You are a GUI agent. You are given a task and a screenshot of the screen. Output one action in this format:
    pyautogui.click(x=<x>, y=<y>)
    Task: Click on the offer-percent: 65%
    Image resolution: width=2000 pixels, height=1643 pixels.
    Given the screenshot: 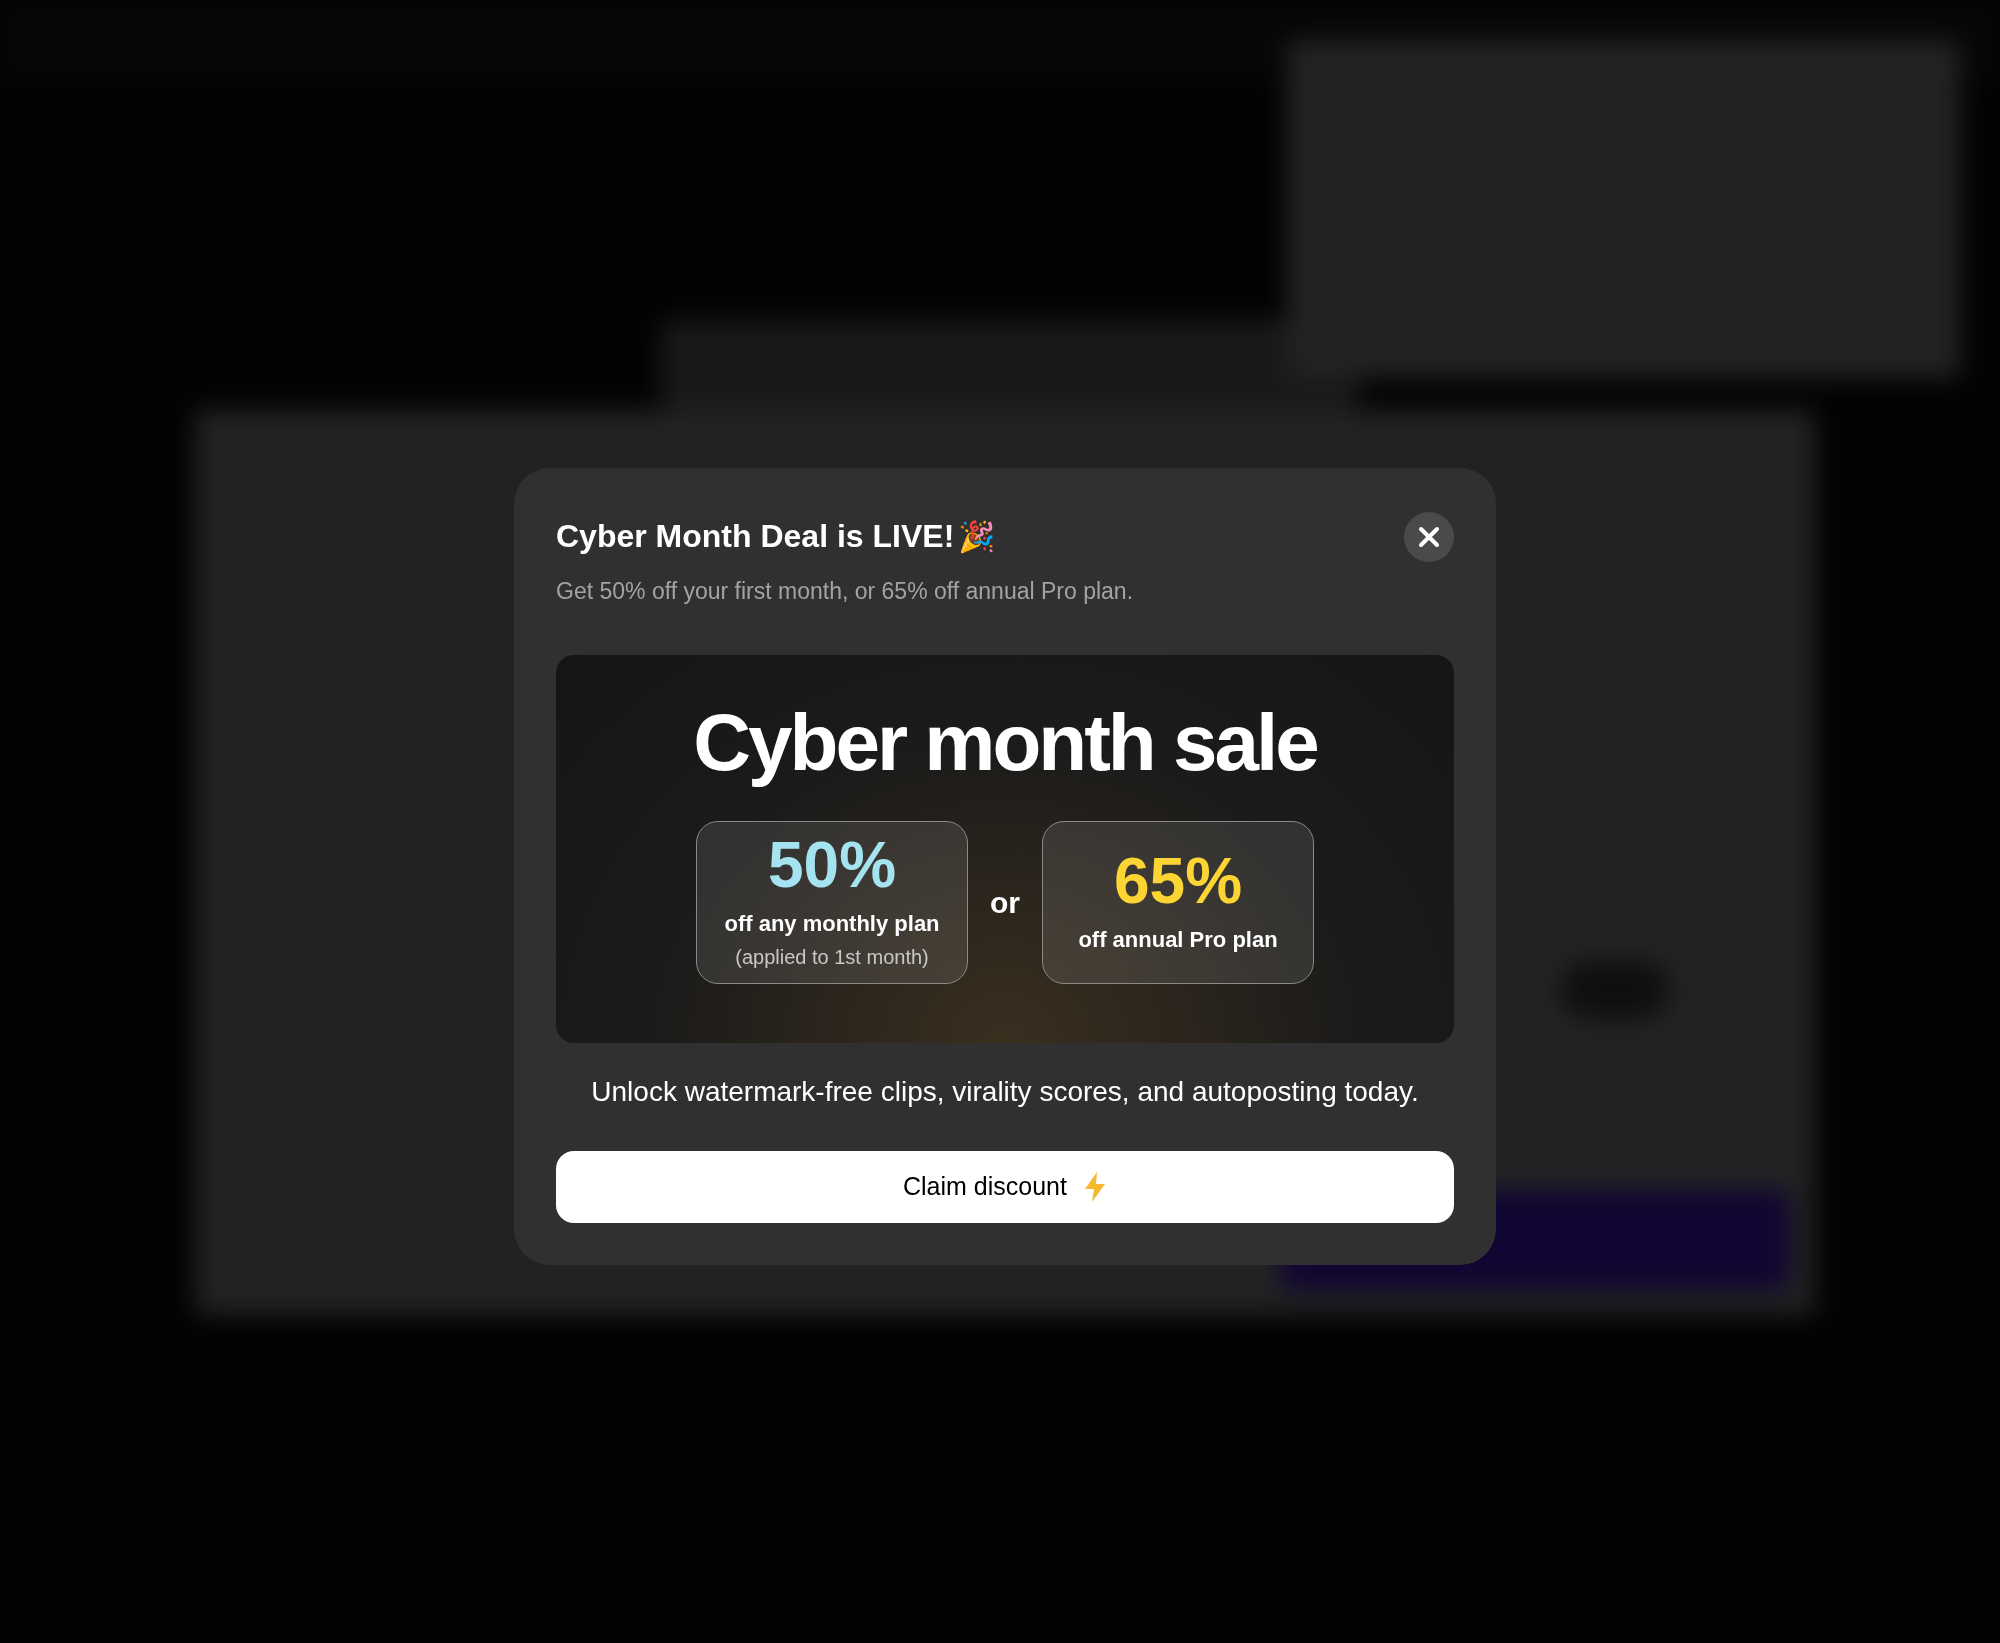 What is the action you would take?
    pyautogui.click(x=1178, y=880)
    